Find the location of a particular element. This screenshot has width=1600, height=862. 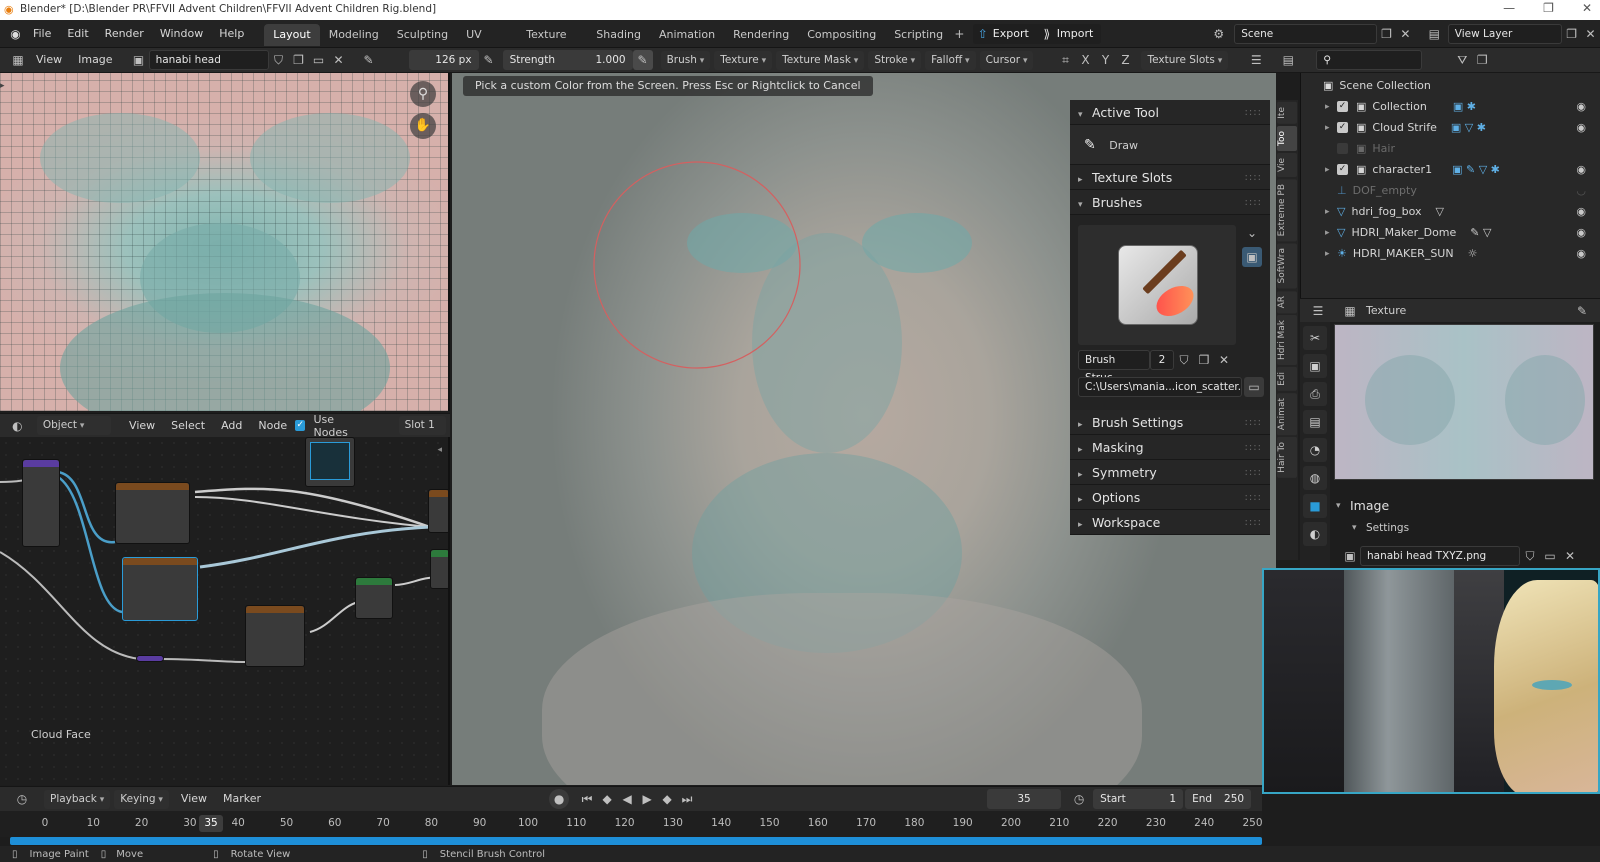

image-section-header: ▾ Image is located at coordinates (1362, 505).